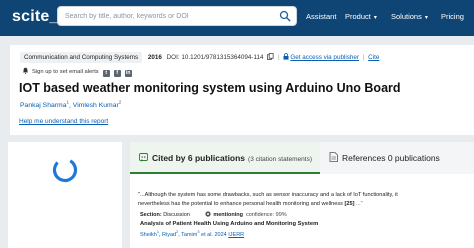 The width and height of the screenshot is (474, 248). What do you see at coordinates (65, 72) in the screenshot?
I see `email-alert-link: Sign up to set email alerts` at bounding box center [65, 72].